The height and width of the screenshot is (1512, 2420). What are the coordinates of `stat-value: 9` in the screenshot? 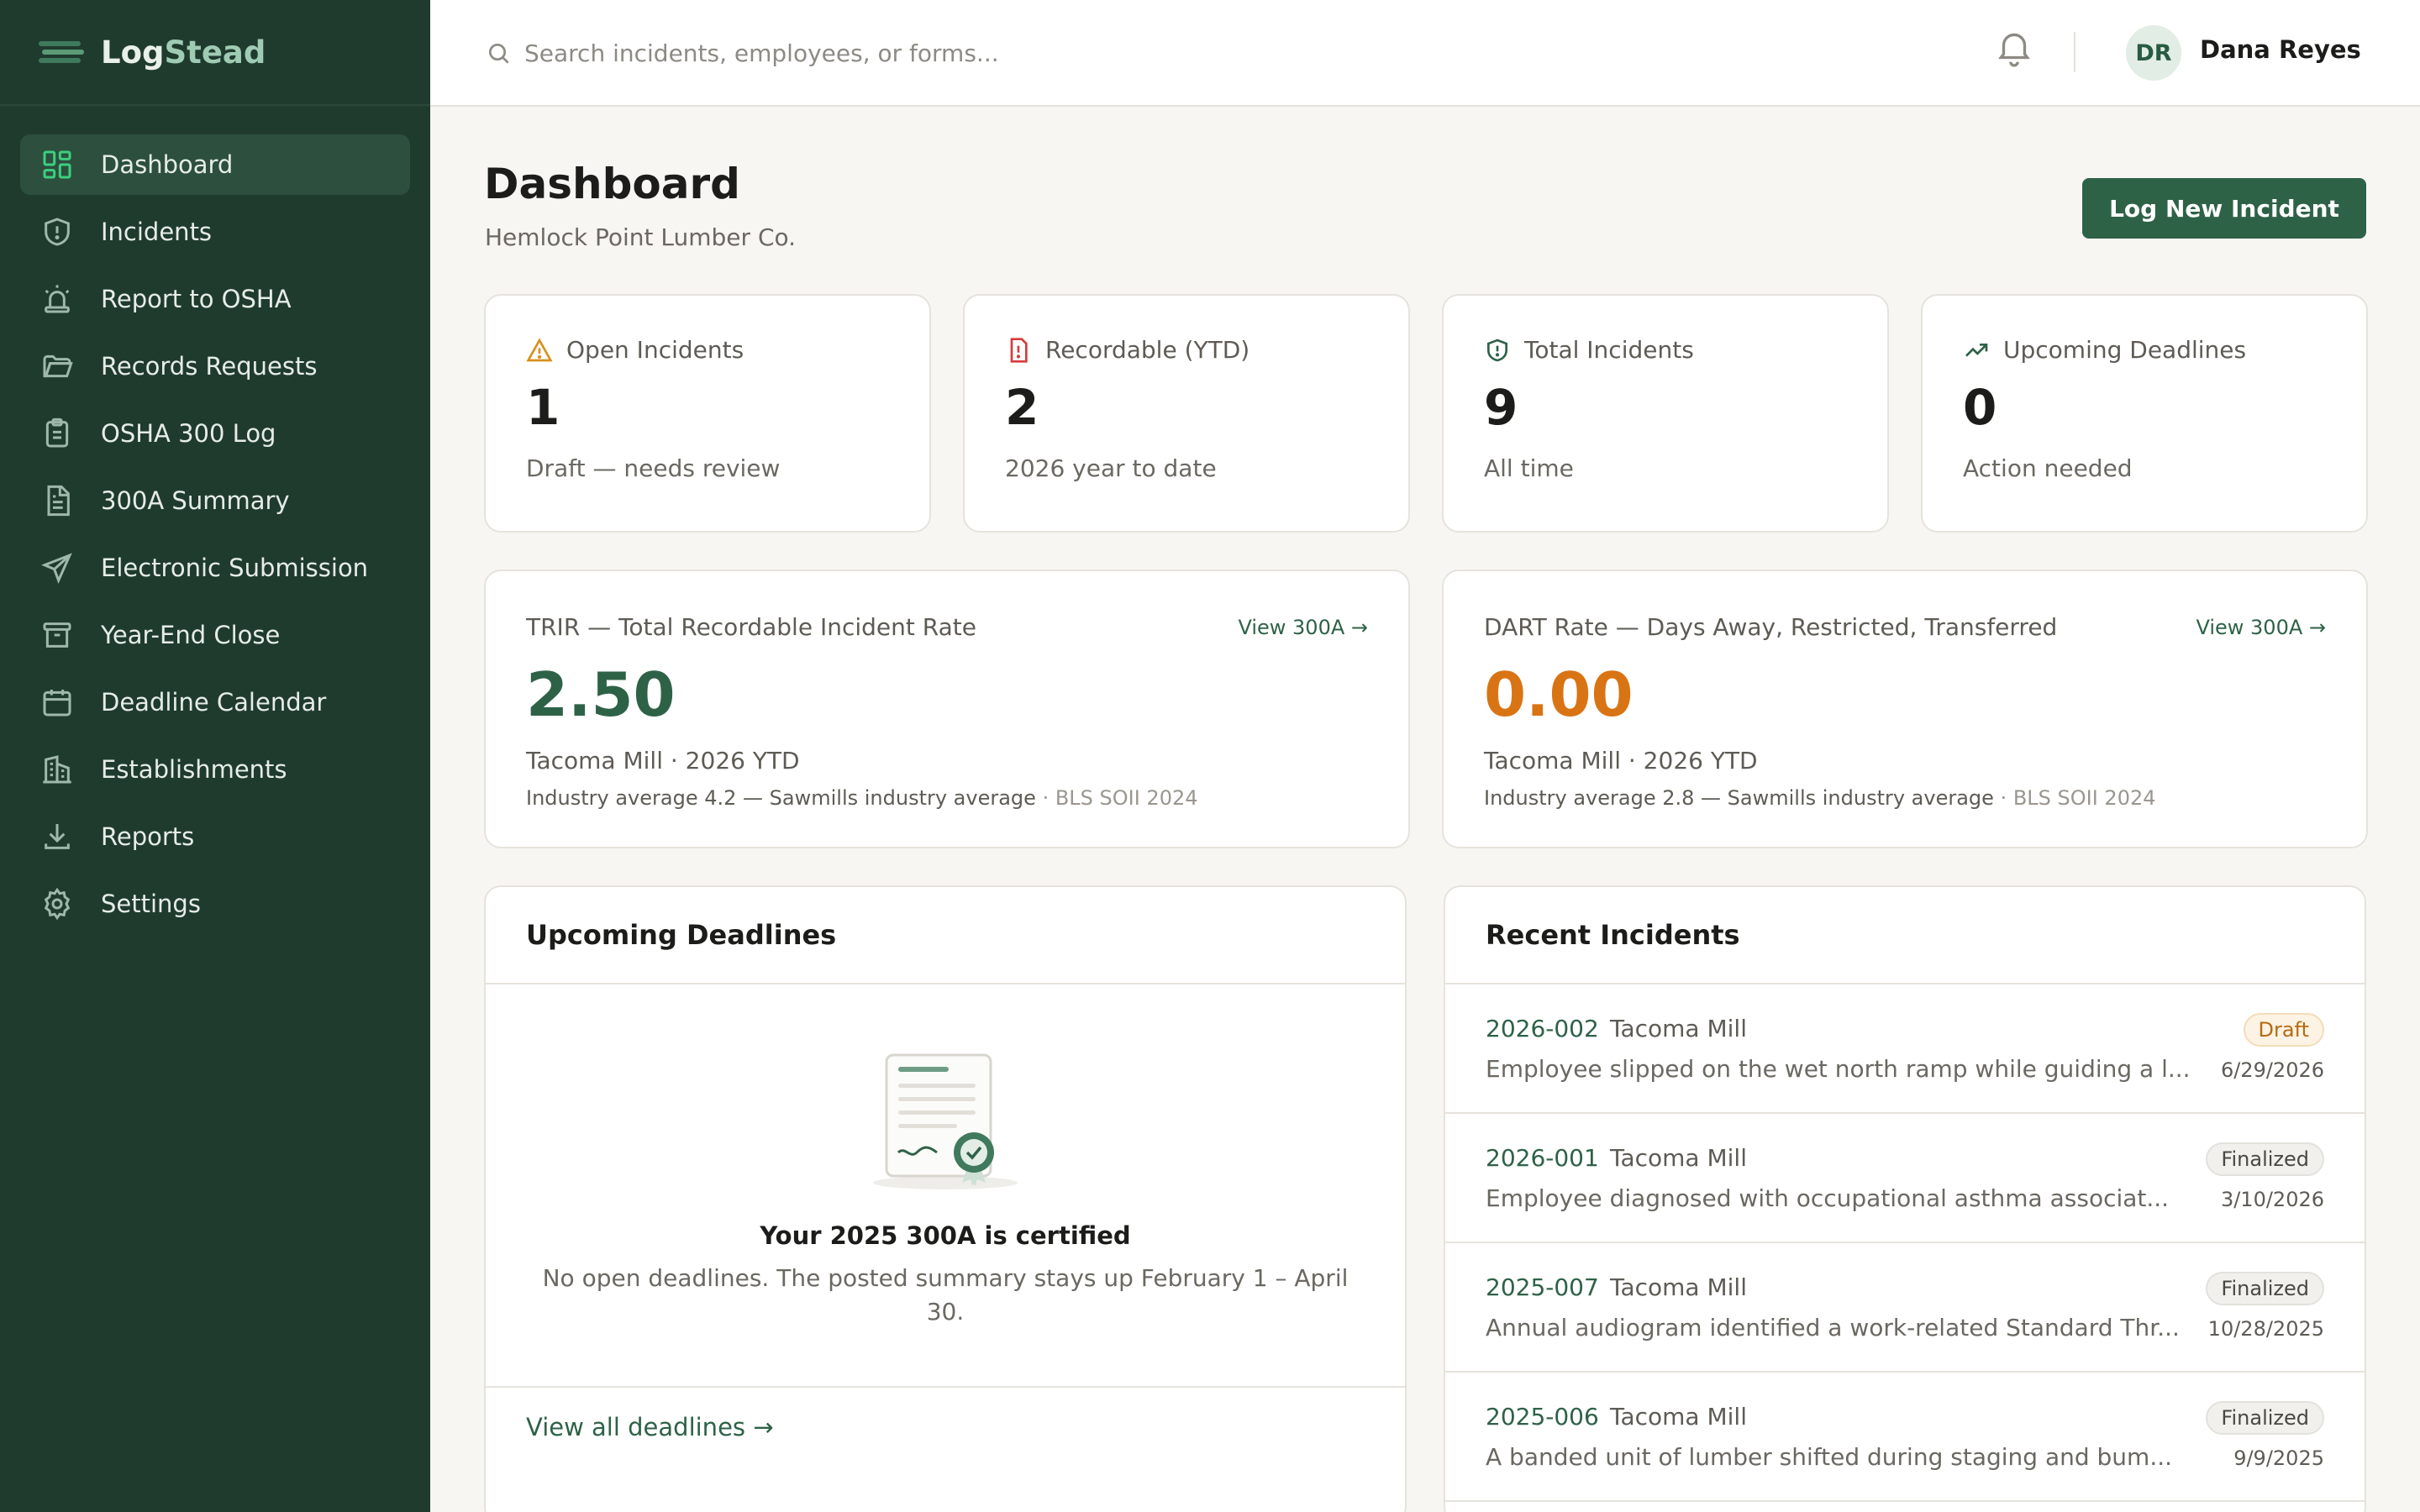 It's located at (1501, 407).